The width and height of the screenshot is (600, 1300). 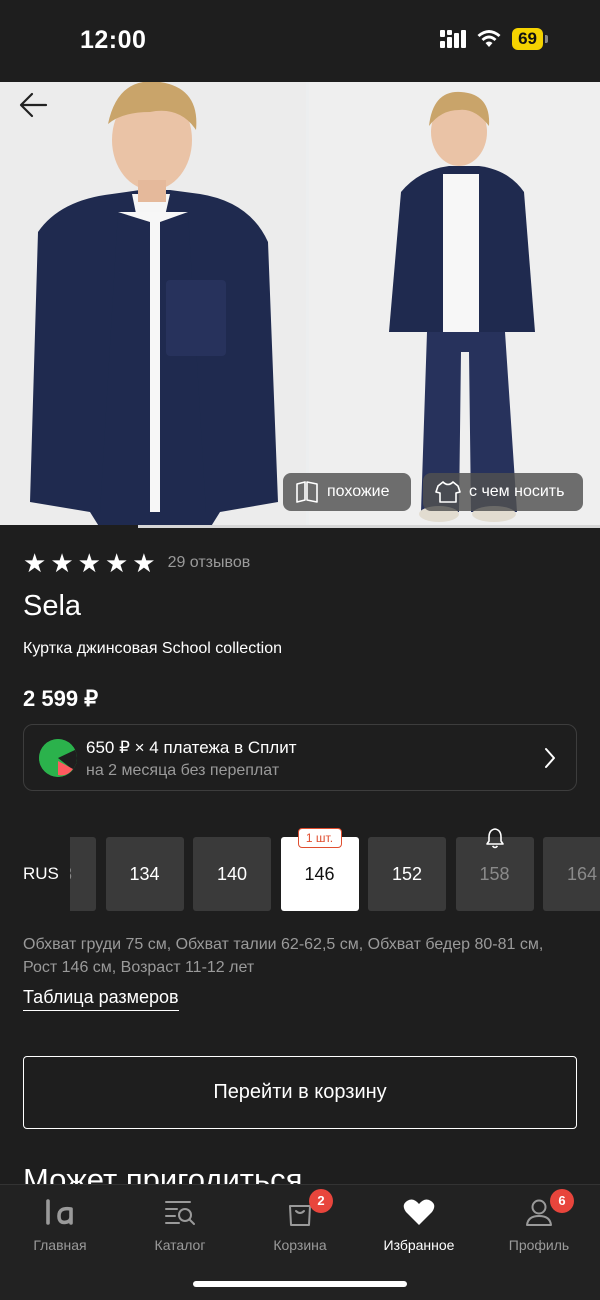 What do you see at coordinates (60, 1212) in the screenshot?
I see `home-logo-icon` at bounding box center [60, 1212].